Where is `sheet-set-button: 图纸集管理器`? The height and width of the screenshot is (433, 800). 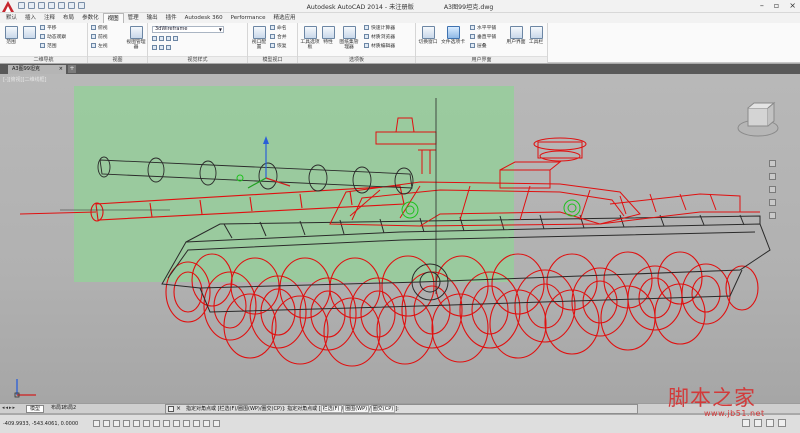 sheet-set-button: 图纸集管理器 is located at coordinates (349, 38).